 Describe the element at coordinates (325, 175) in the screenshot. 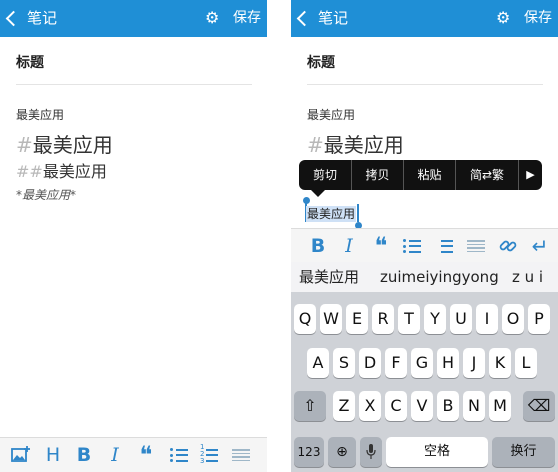

I see `menu-item-cut: 剪切` at that location.